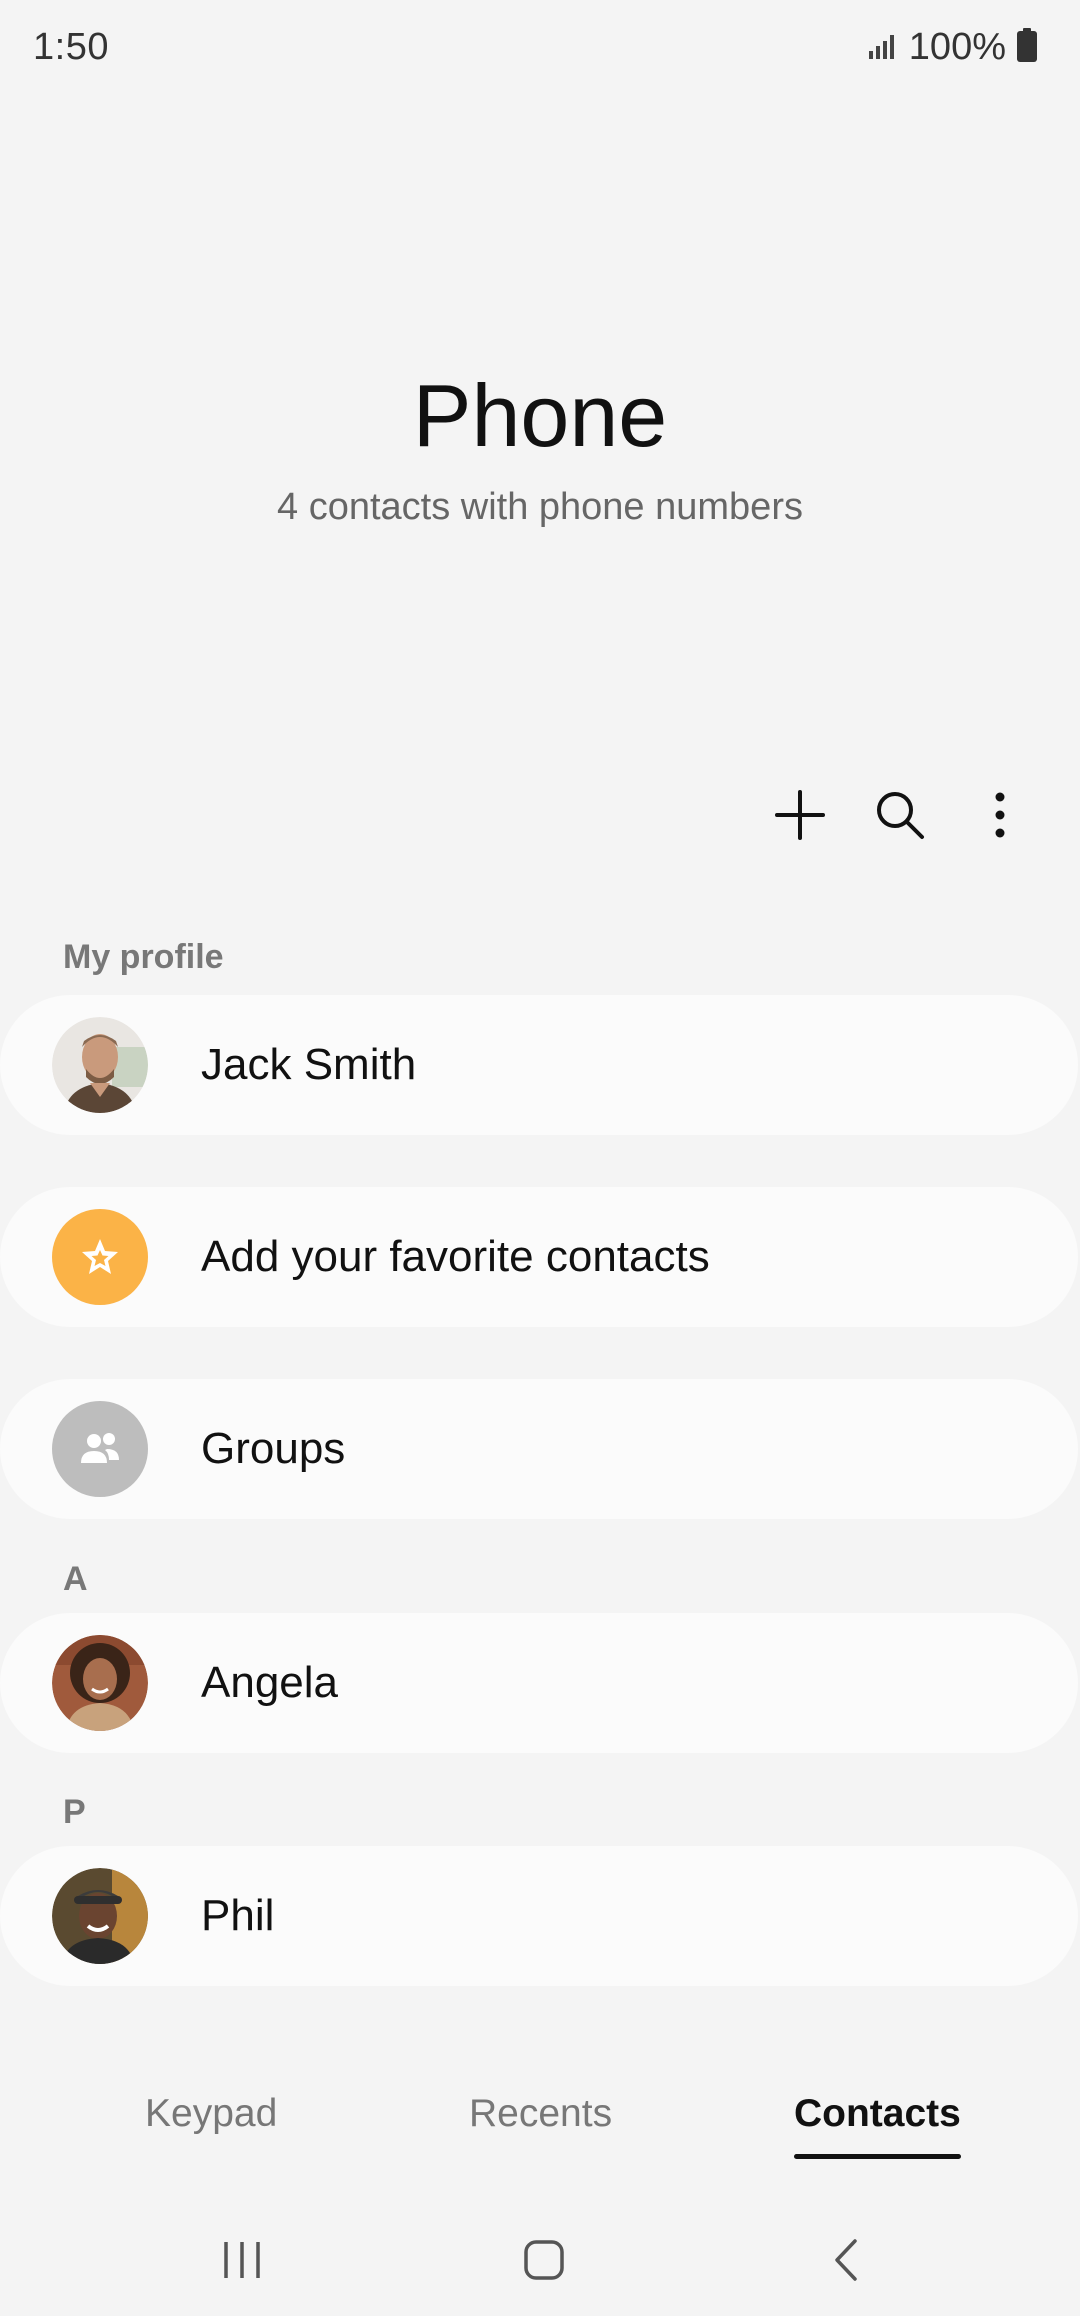 The image size is (1080, 2316). I want to click on tab-keypad: Keypad, so click(211, 2114).